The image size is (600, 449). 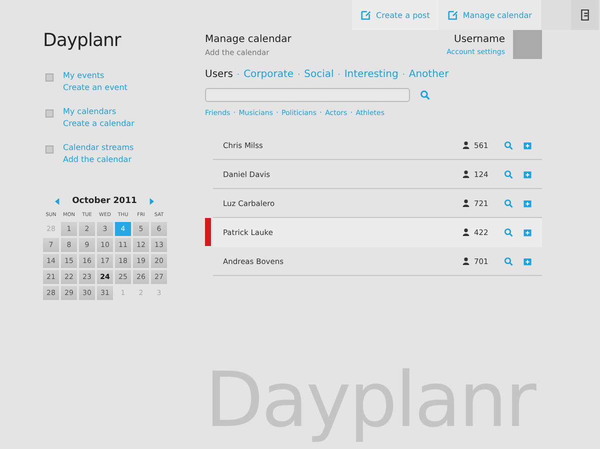 What do you see at coordinates (248, 39) in the screenshot?
I see `page-title: Manage calendar` at bounding box center [248, 39].